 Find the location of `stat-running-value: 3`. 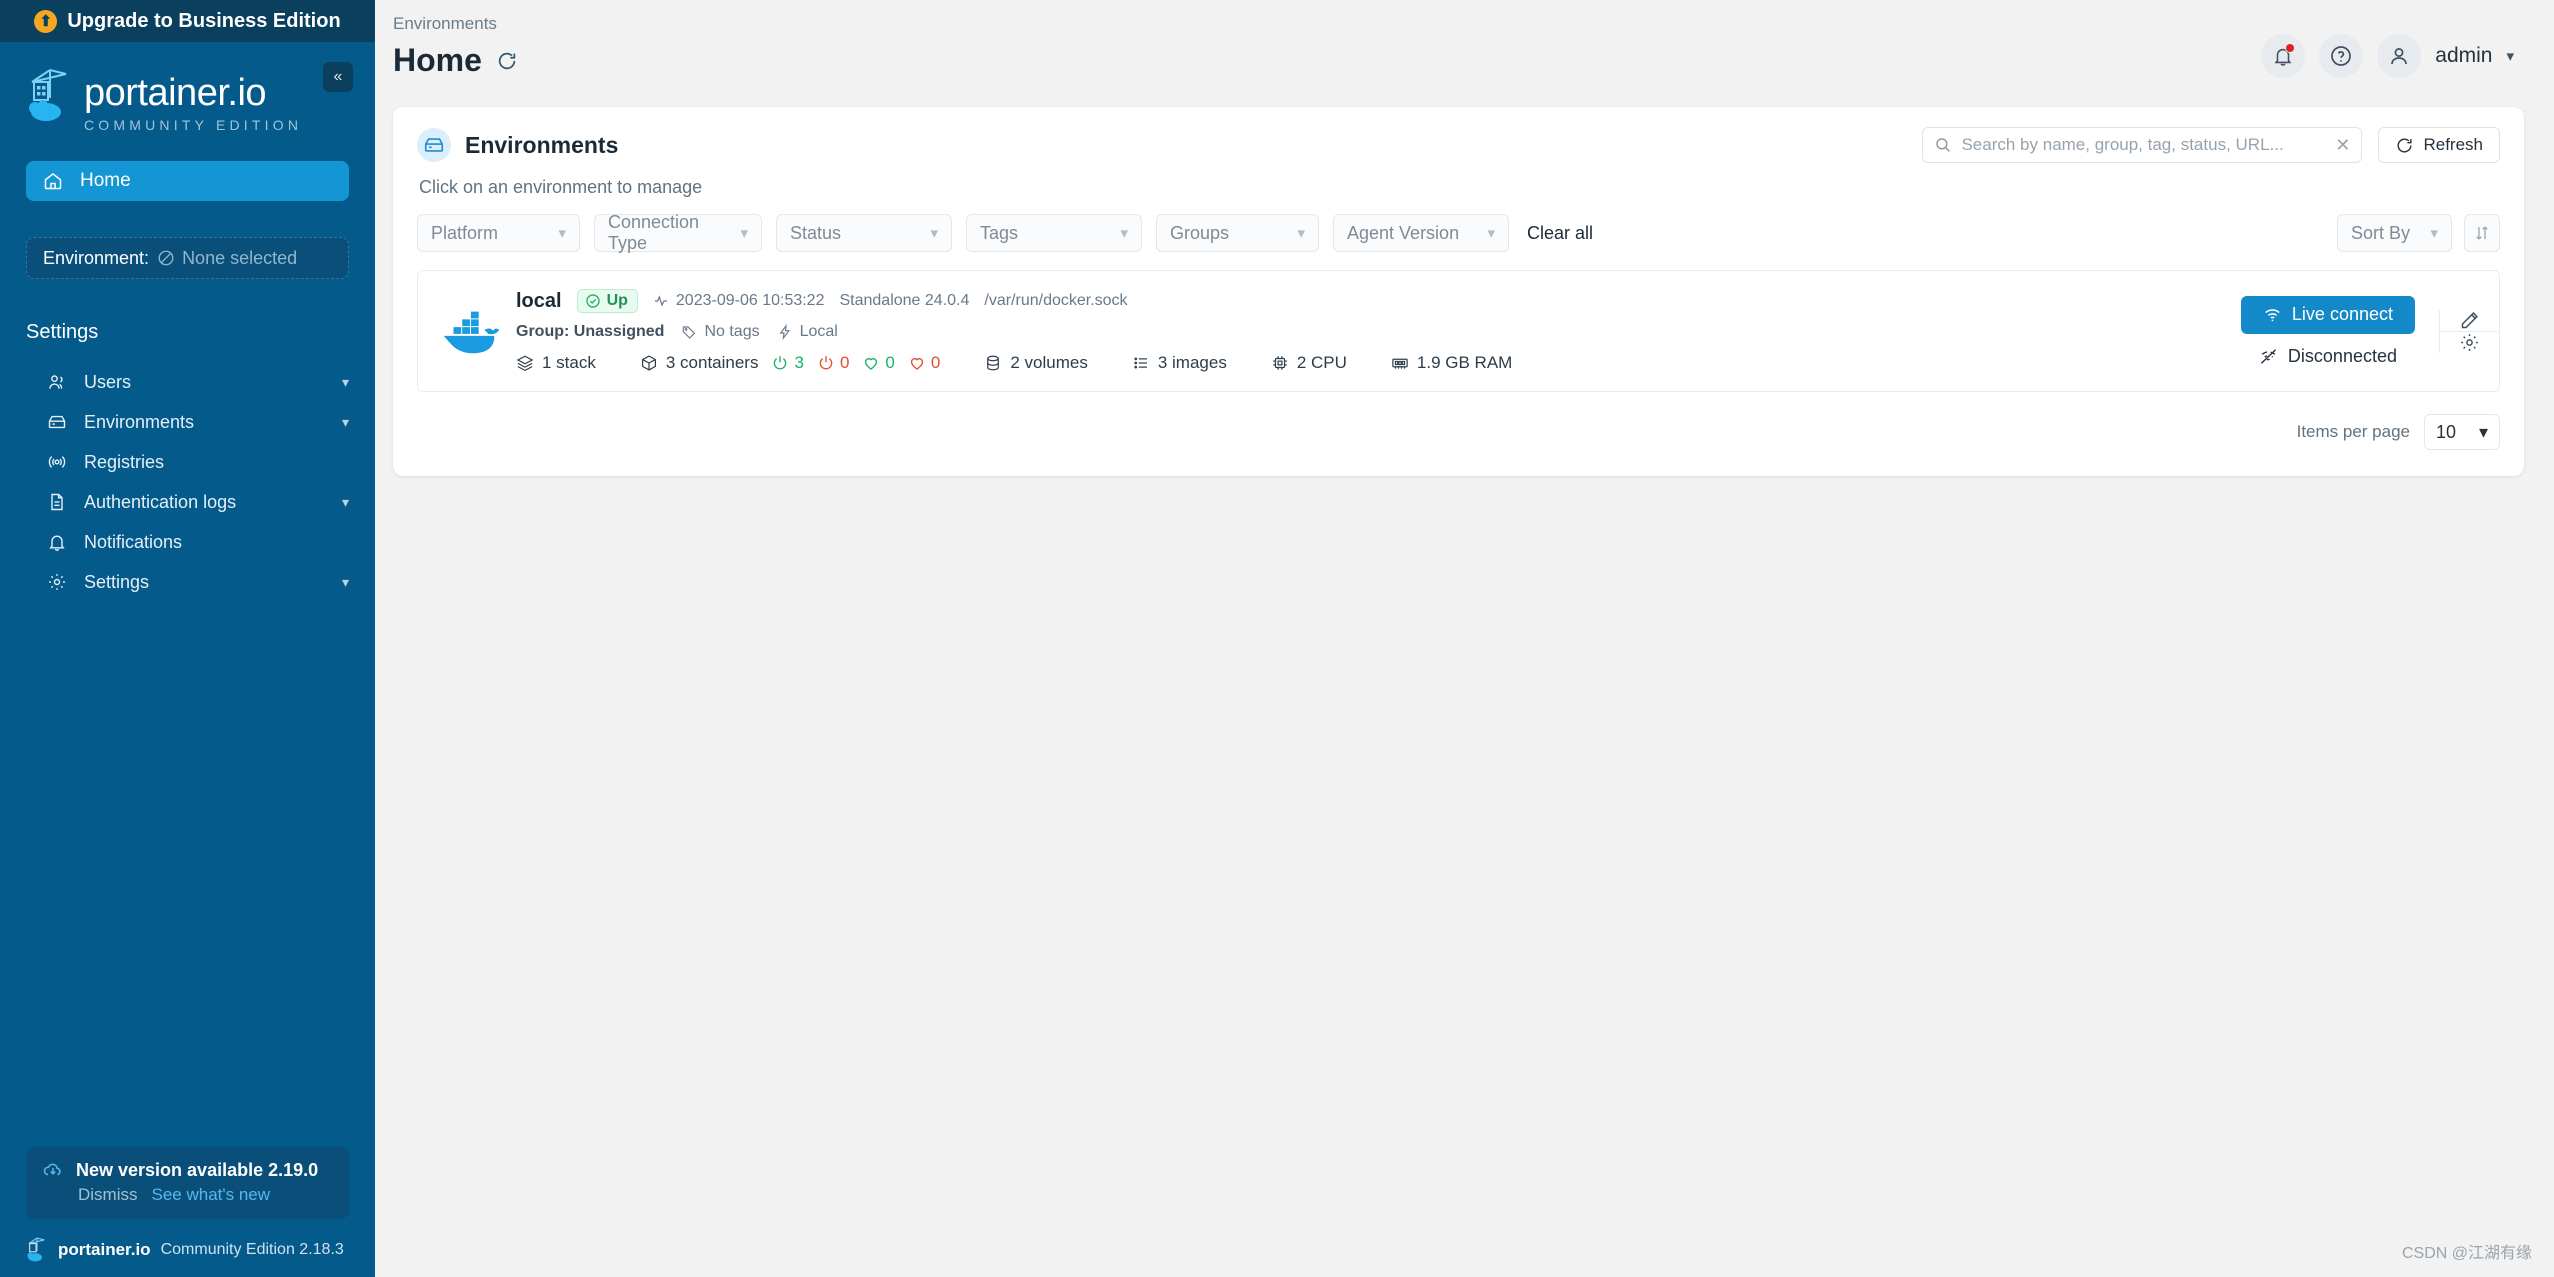

stat-running-value: 3 is located at coordinates (799, 362).